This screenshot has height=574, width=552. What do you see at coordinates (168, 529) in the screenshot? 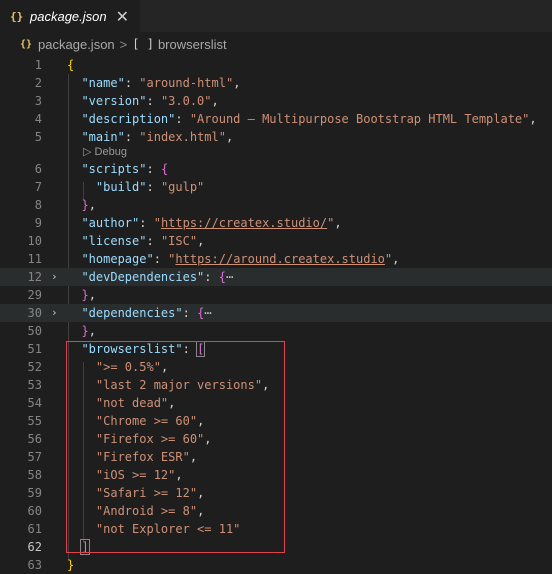
I see `json-string: "not Explorer <= 11"` at bounding box center [168, 529].